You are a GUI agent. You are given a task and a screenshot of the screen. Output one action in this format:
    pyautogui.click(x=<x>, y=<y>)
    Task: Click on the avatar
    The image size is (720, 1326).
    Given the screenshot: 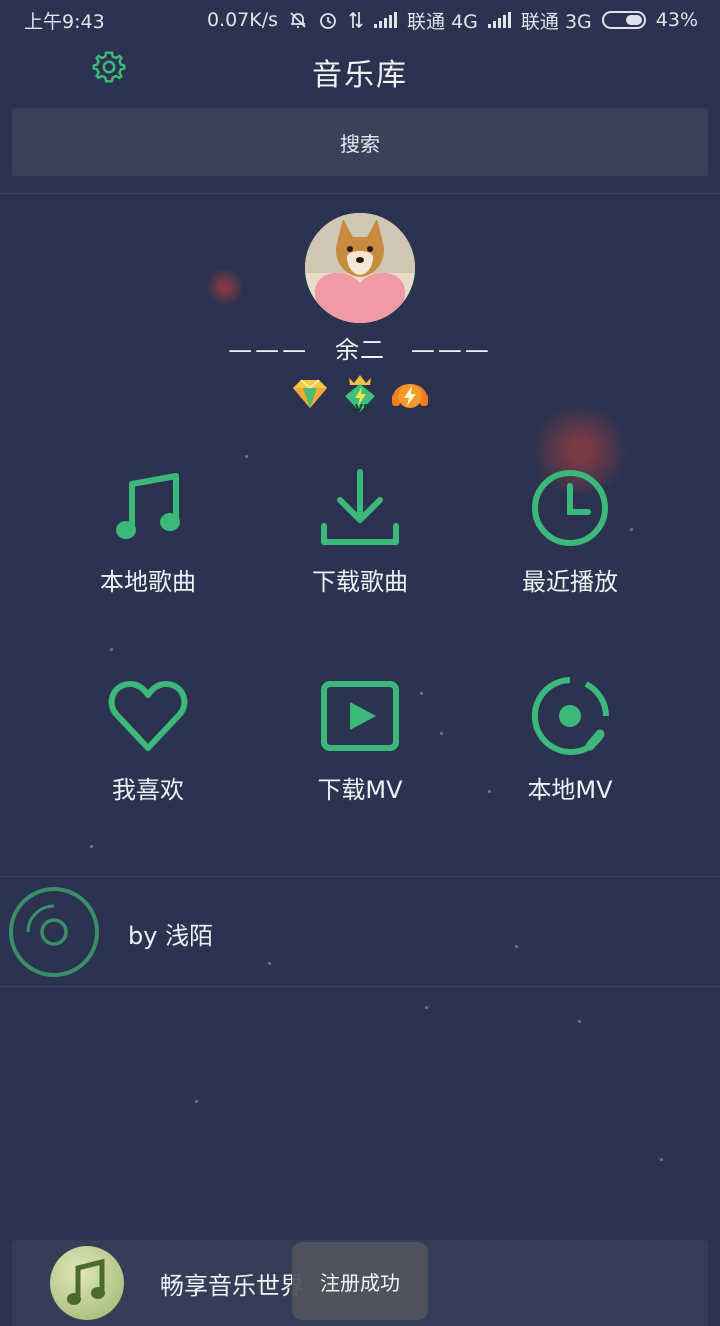 What is the action you would take?
    pyautogui.click(x=360, y=268)
    